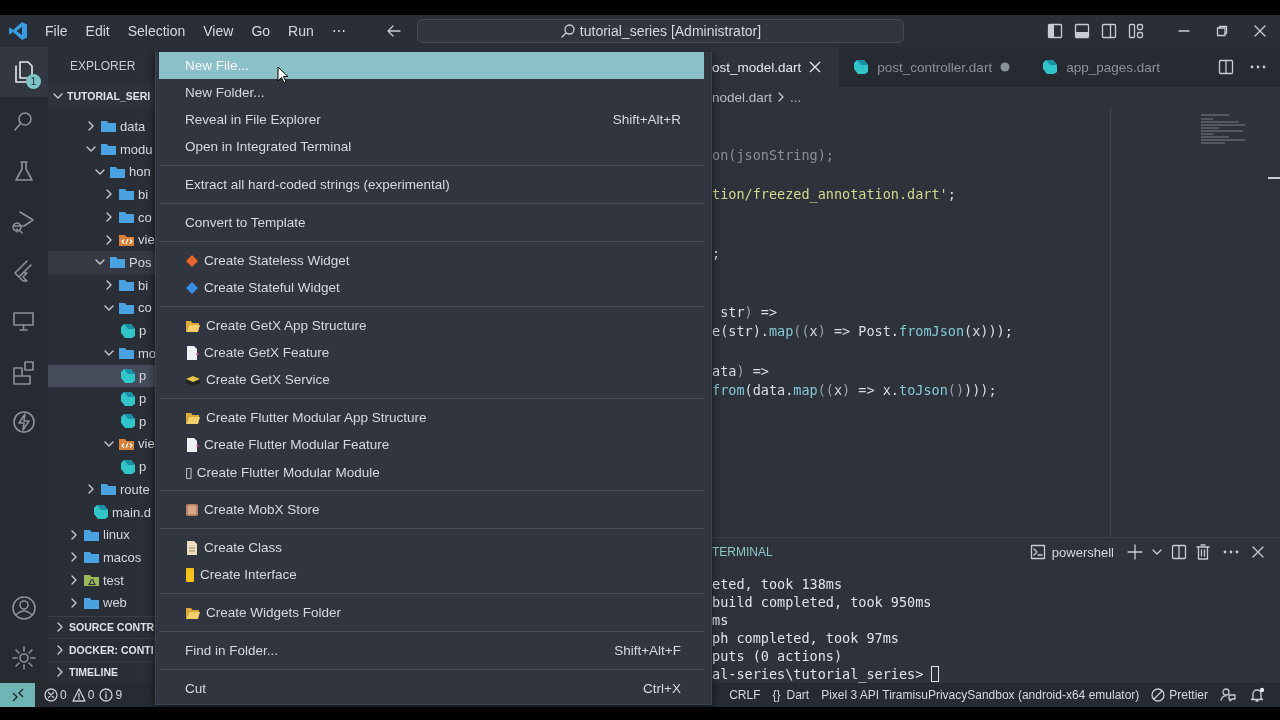 The image size is (1280, 720). I want to click on plus-icon, so click(1135, 552).